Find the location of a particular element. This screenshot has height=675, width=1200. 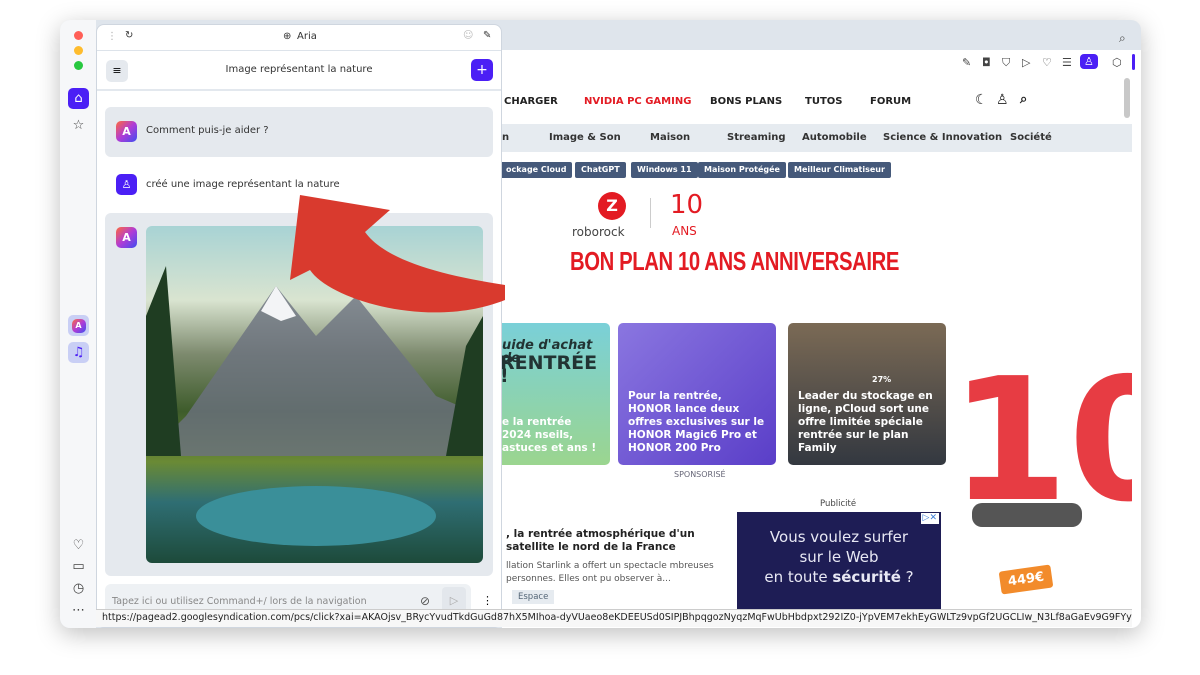

user-icon: ♙ is located at coordinates (1002, 100).